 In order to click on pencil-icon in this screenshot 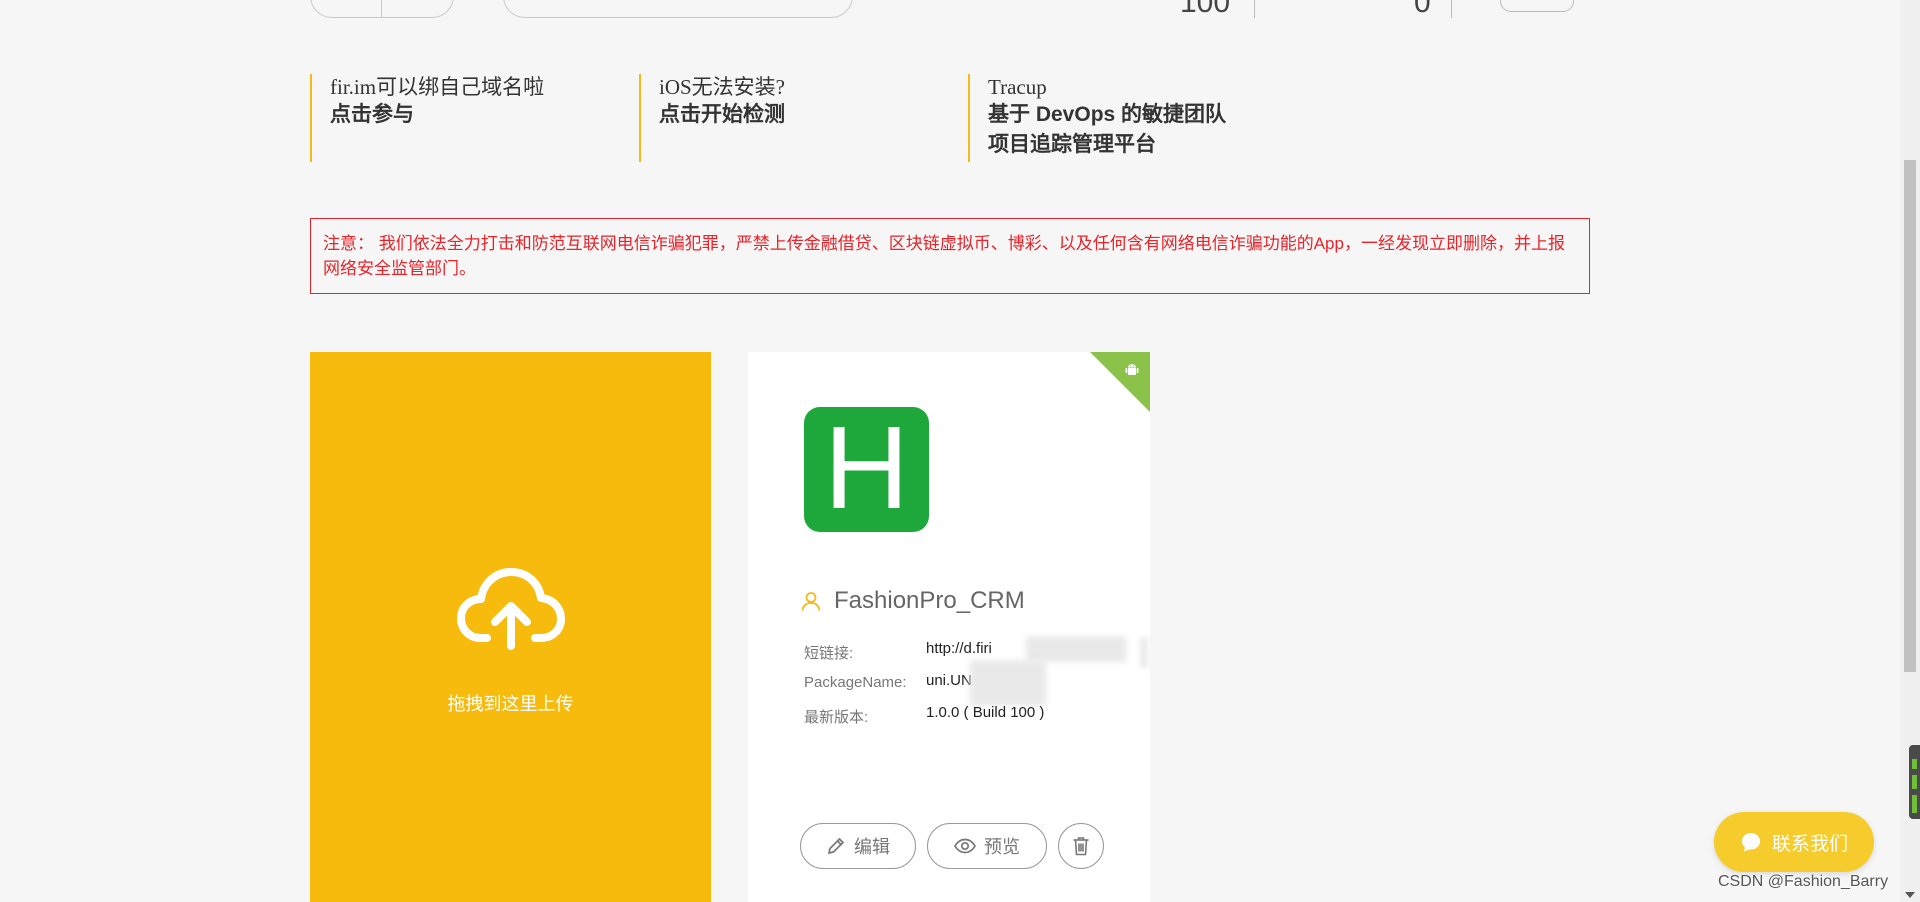, I will do `click(836, 846)`.